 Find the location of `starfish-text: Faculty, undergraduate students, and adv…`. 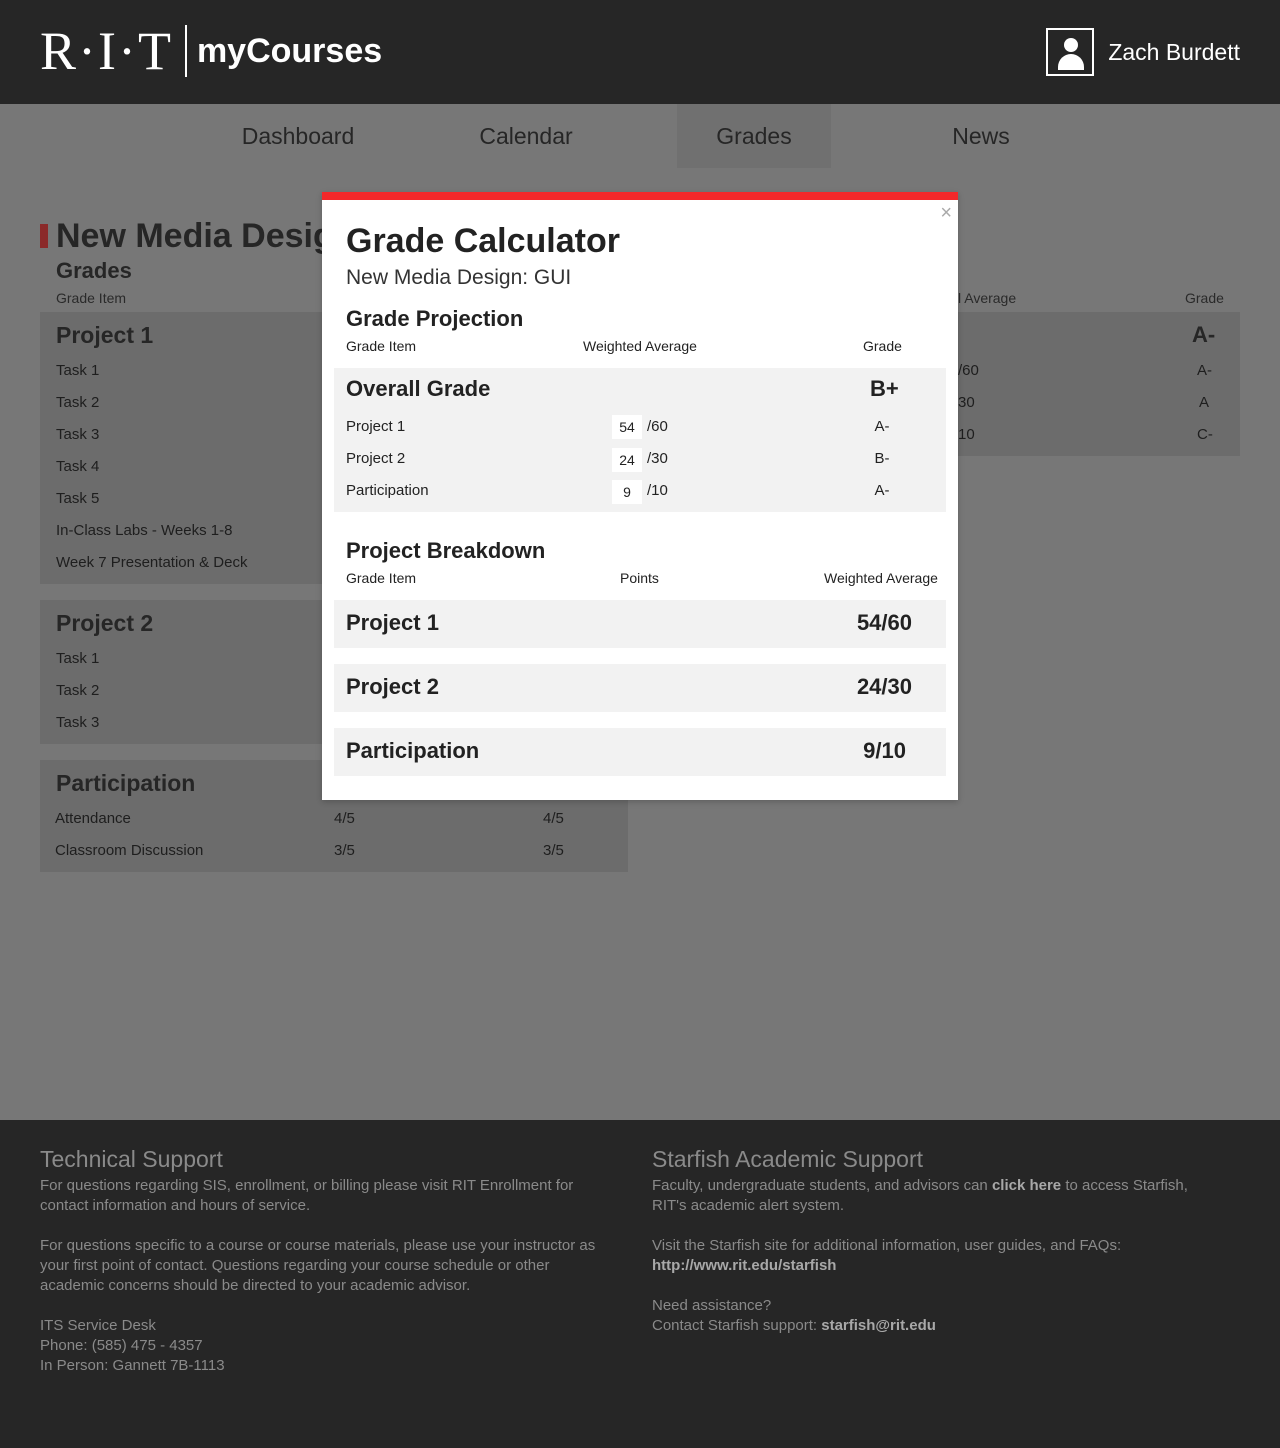

starfish-text: Faculty, undergraduate students, and adv… is located at coordinates (920, 1195).